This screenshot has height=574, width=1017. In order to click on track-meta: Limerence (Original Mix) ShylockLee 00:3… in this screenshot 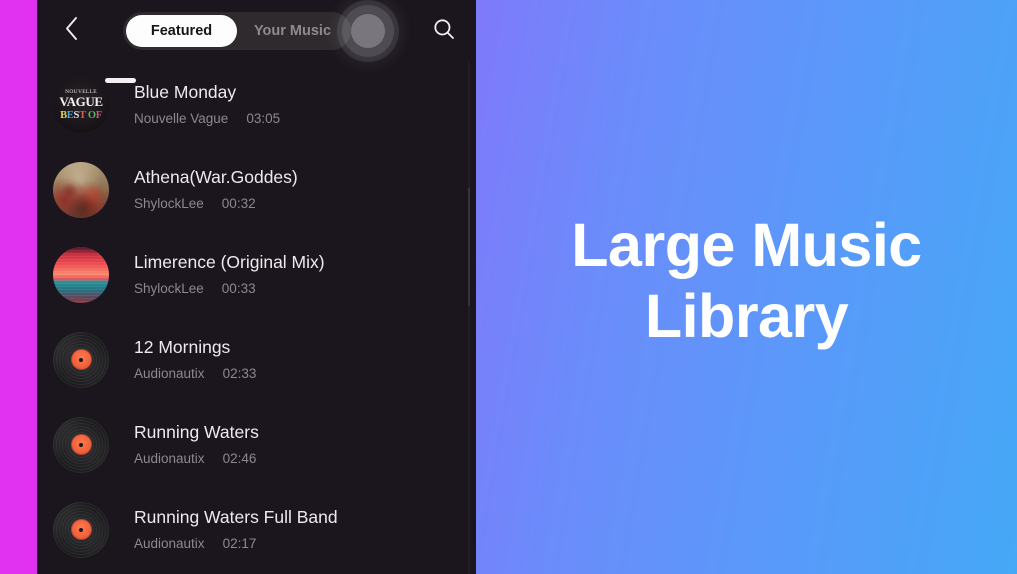, I will do `click(229, 273)`.